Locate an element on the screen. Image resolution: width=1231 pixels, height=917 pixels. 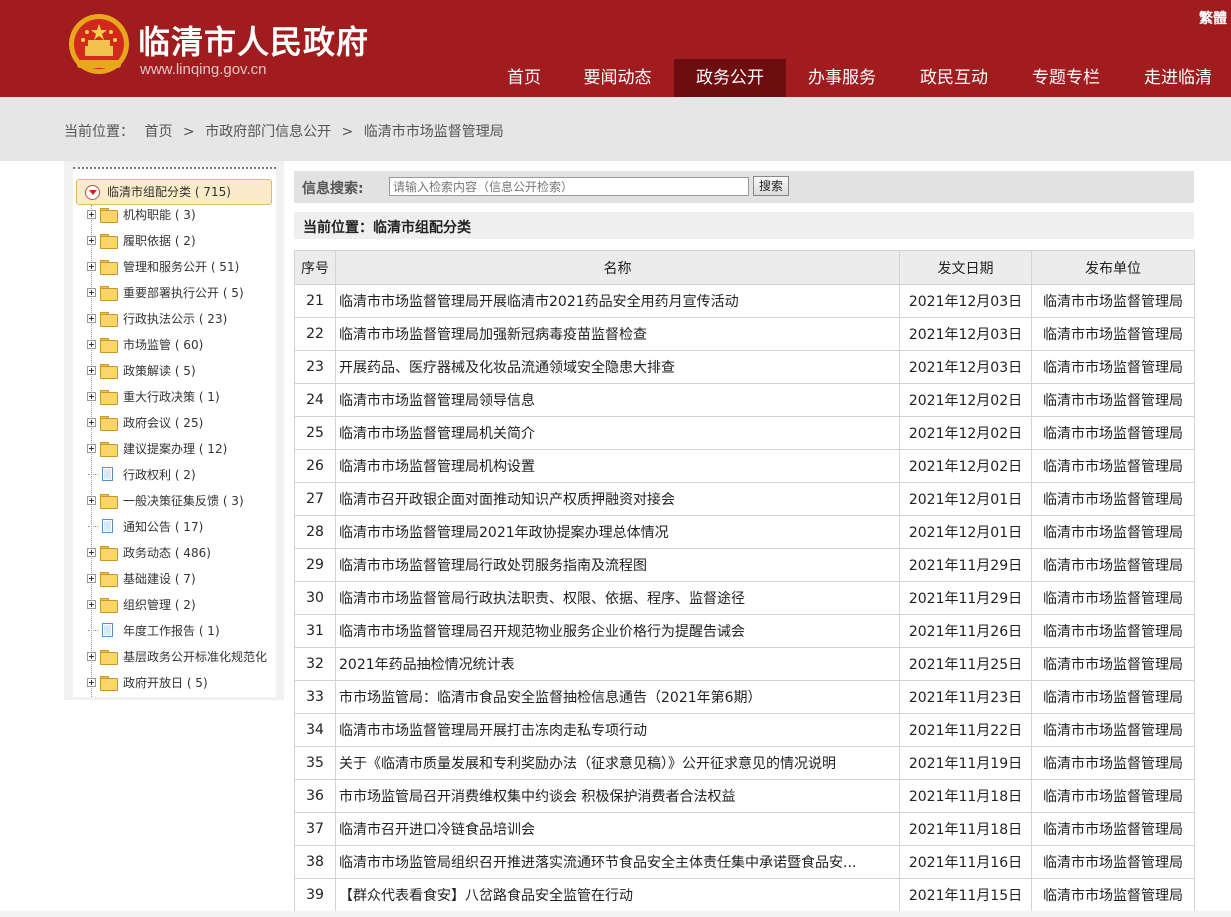
sidebar-tree-item: 机构职能 ( 3) is located at coordinates (179, 215).